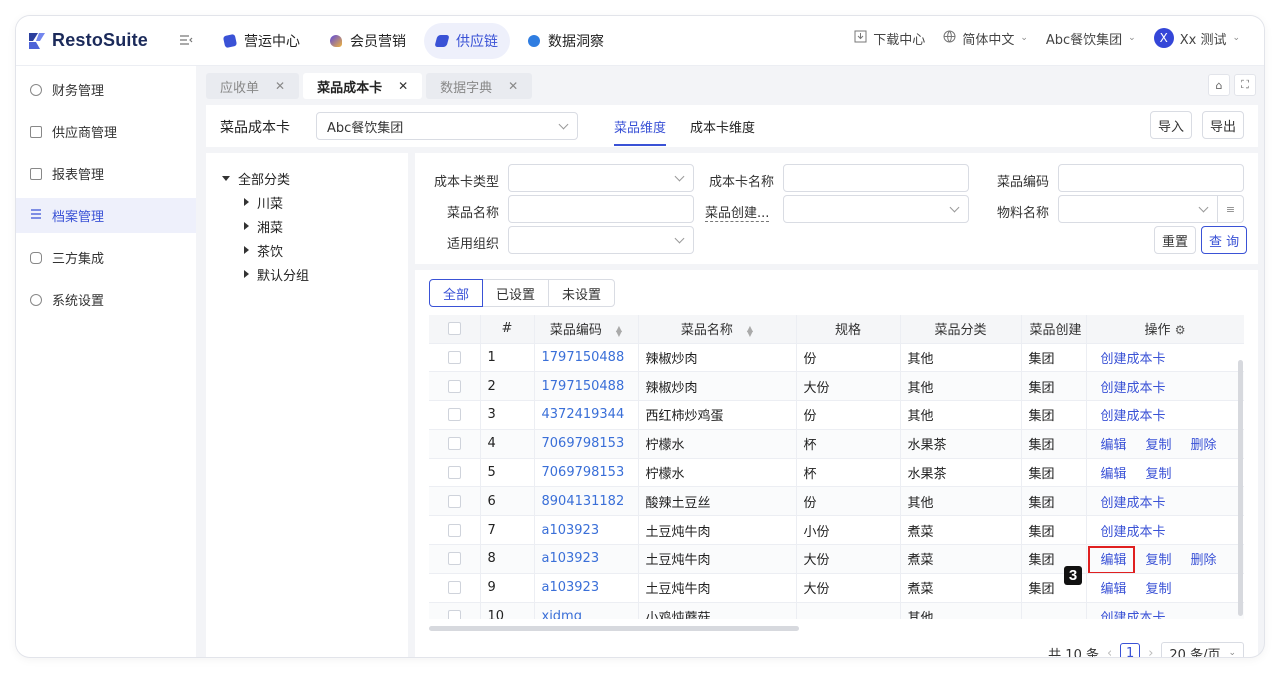  What do you see at coordinates (186, 40) in the screenshot?
I see `collapse-menu-icon` at bounding box center [186, 40].